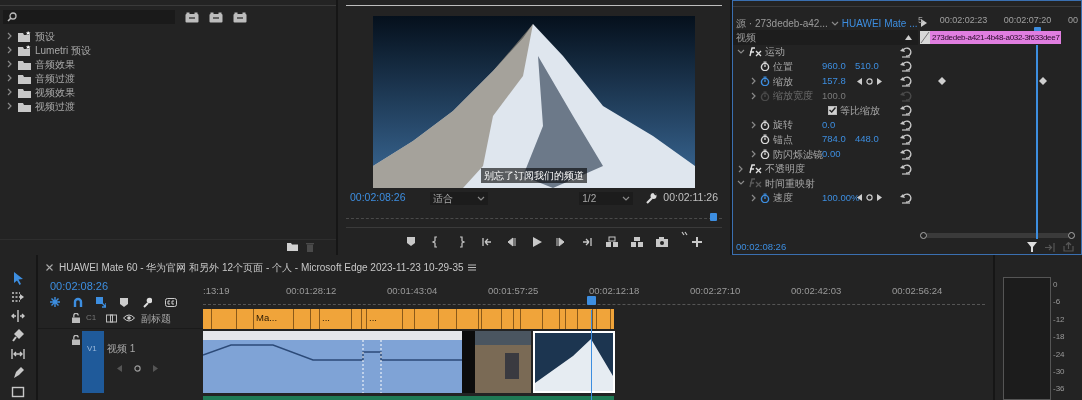 Image resolution: width=1082 pixels, height=400 pixels. Describe the element at coordinates (612, 242) in the screenshot. I see `lift-icon` at that location.